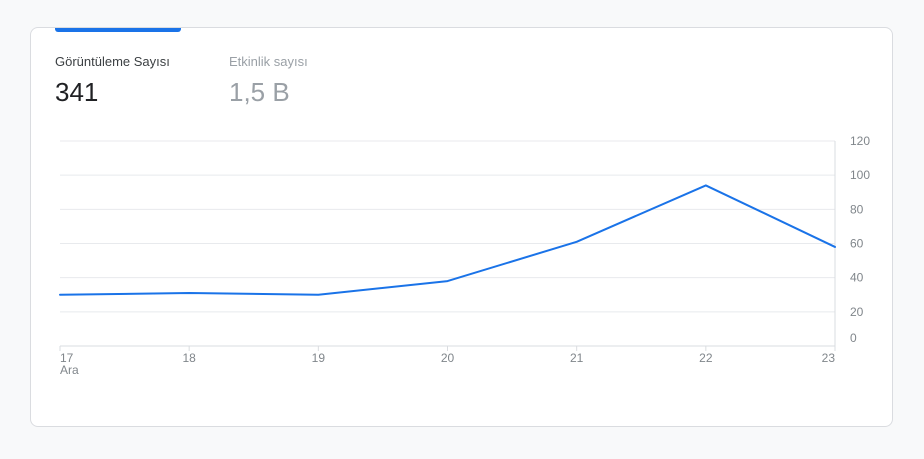  Describe the element at coordinates (112, 61) in the screenshot. I see `metric-label: Görüntüleme Sayısı` at that location.